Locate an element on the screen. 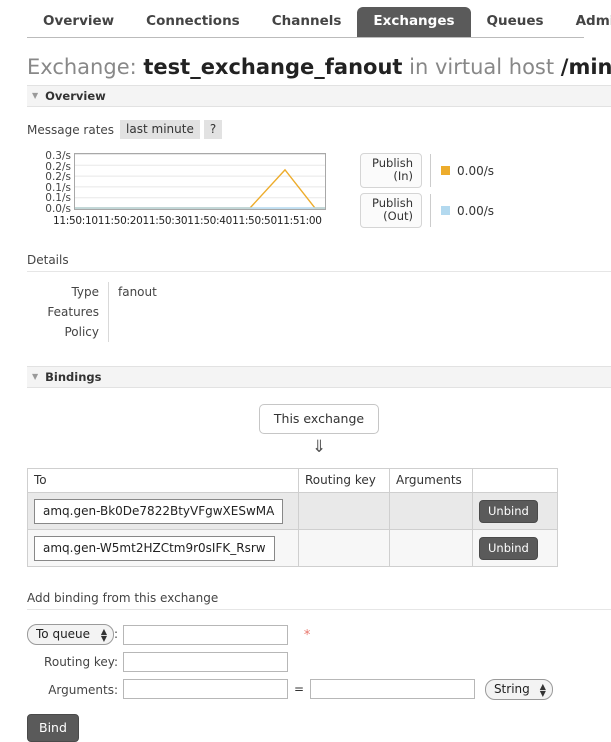 This screenshot has width=611, height=742. details-label-type: Type is located at coordinates (68, 292).